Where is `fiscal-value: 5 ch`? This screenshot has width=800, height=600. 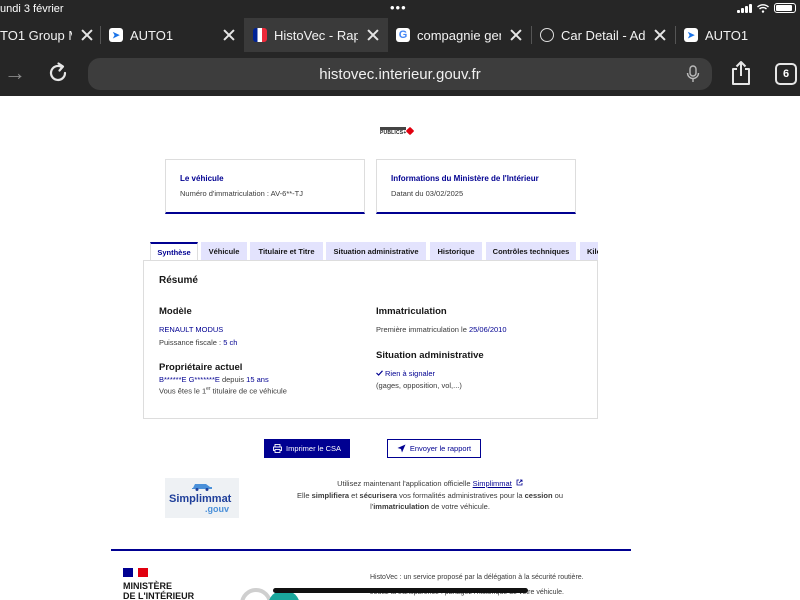
fiscal-value: 5 ch is located at coordinates (230, 342).